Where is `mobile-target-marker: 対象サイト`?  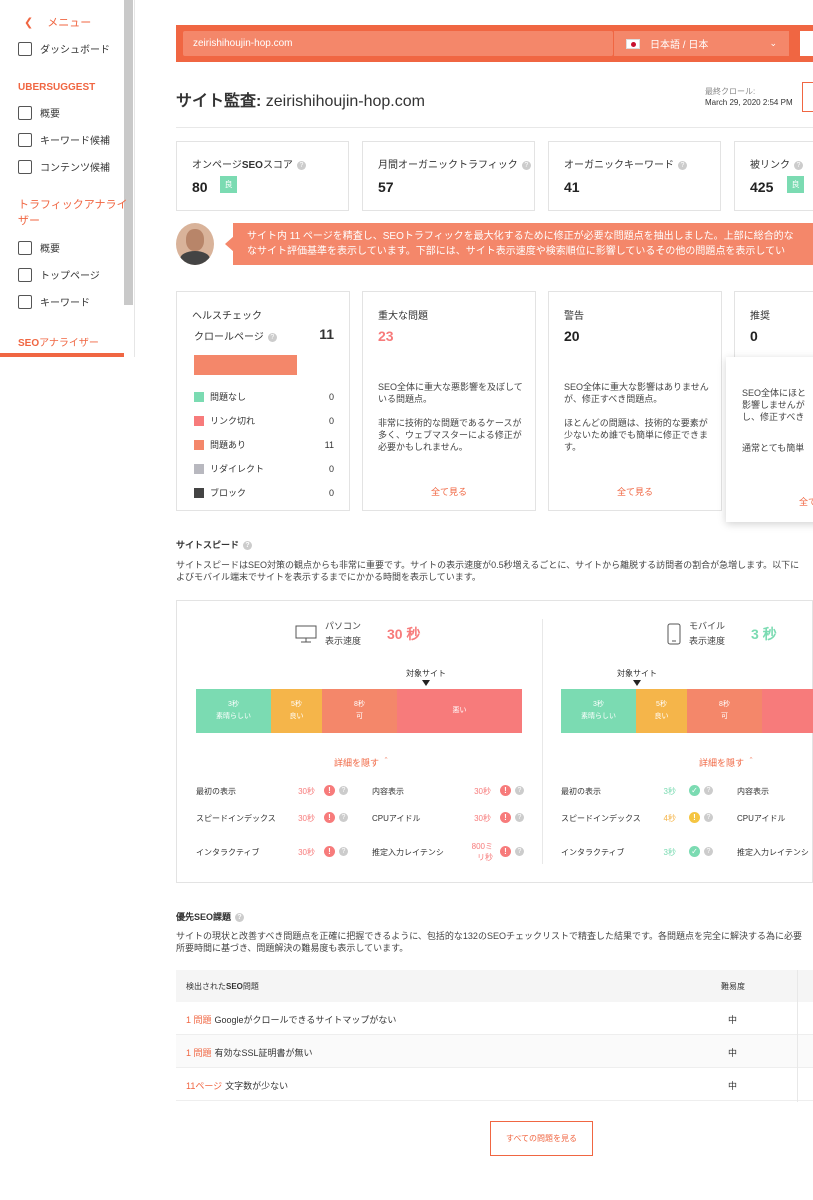 mobile-target-marker: 対象サイト is located at coordinates (637, 677).